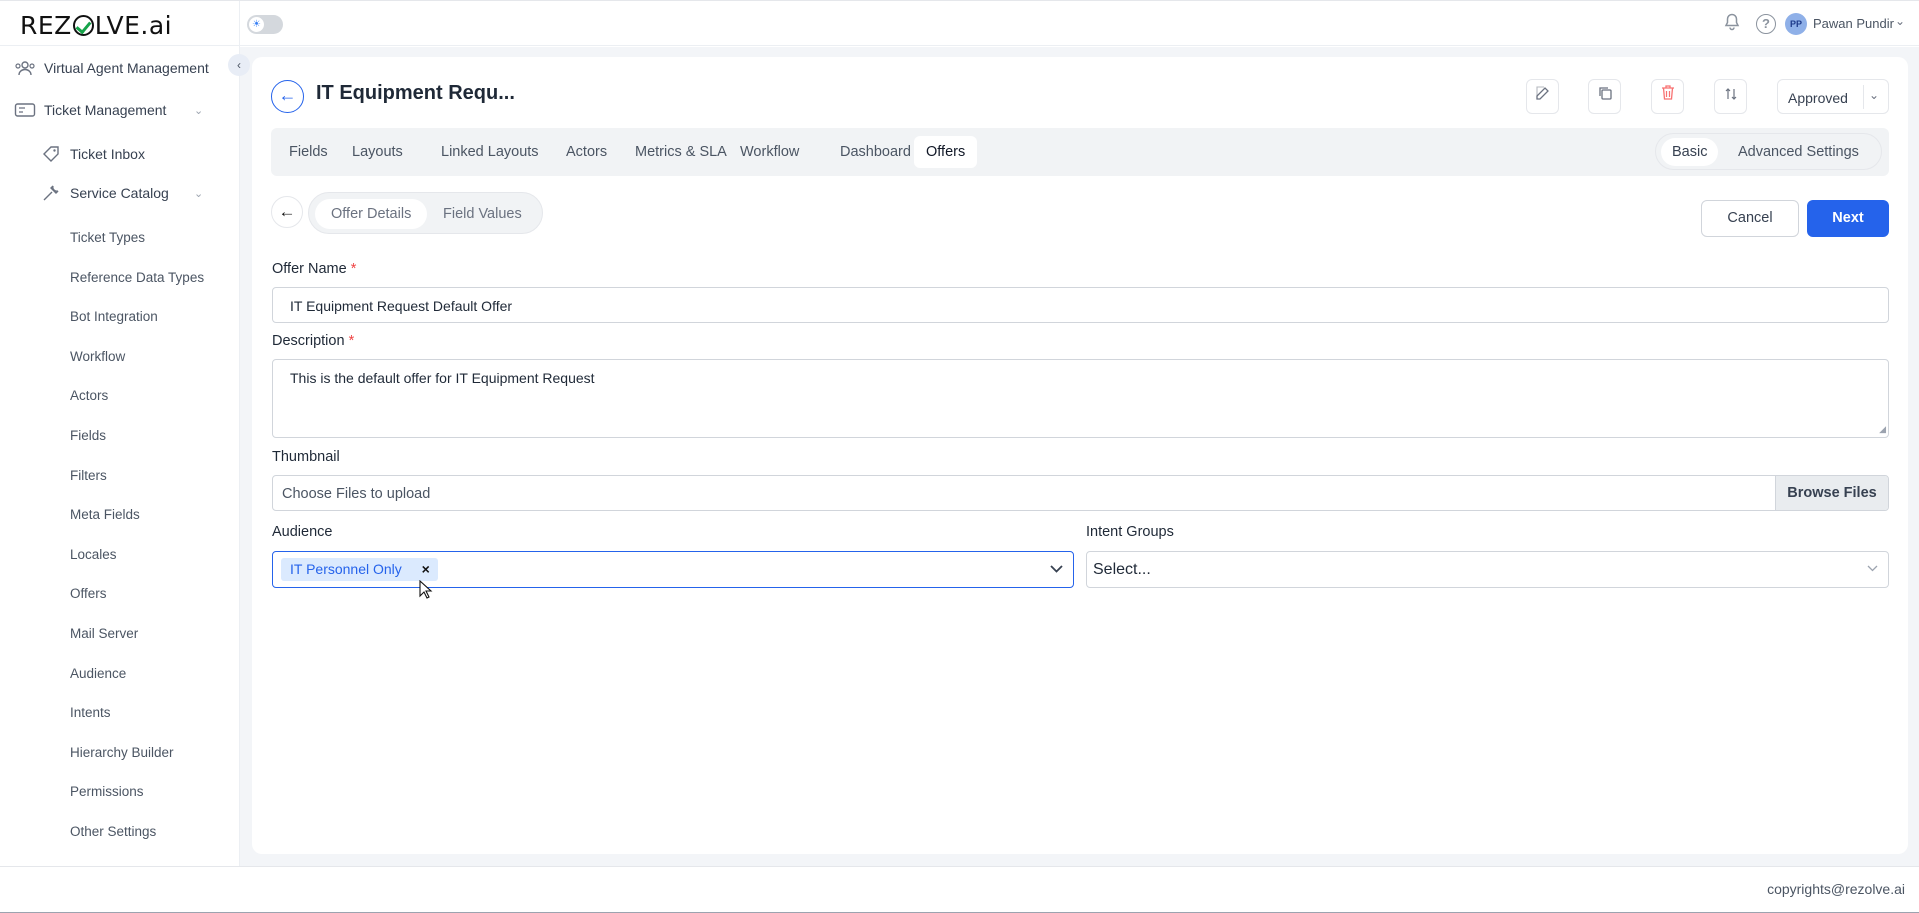 This screenshot has width=1919, height=913. I want to click on back-button: ←, so click(287, 96).